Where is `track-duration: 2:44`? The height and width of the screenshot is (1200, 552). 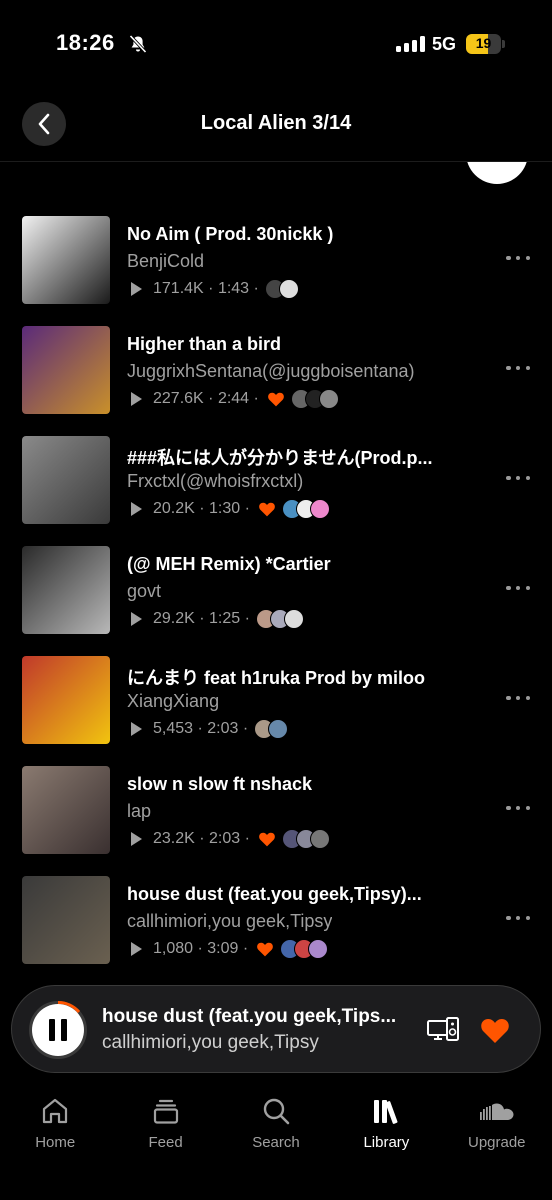 track-duration: 2:44 is located at coordinates (233, 398).